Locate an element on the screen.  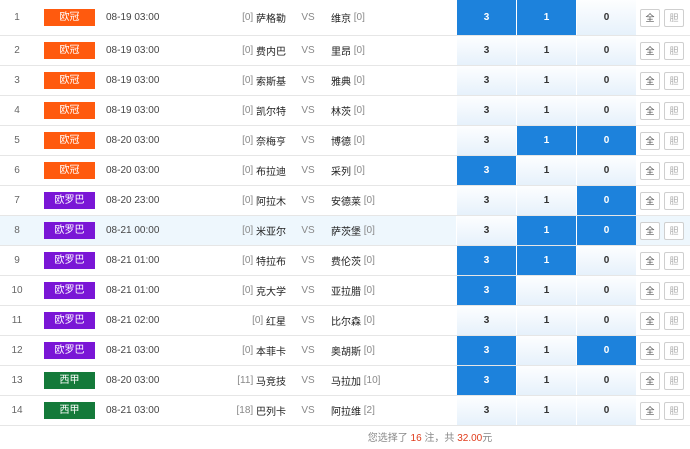
away-team-name: 比尔森 is located at coordinates (346, 322).